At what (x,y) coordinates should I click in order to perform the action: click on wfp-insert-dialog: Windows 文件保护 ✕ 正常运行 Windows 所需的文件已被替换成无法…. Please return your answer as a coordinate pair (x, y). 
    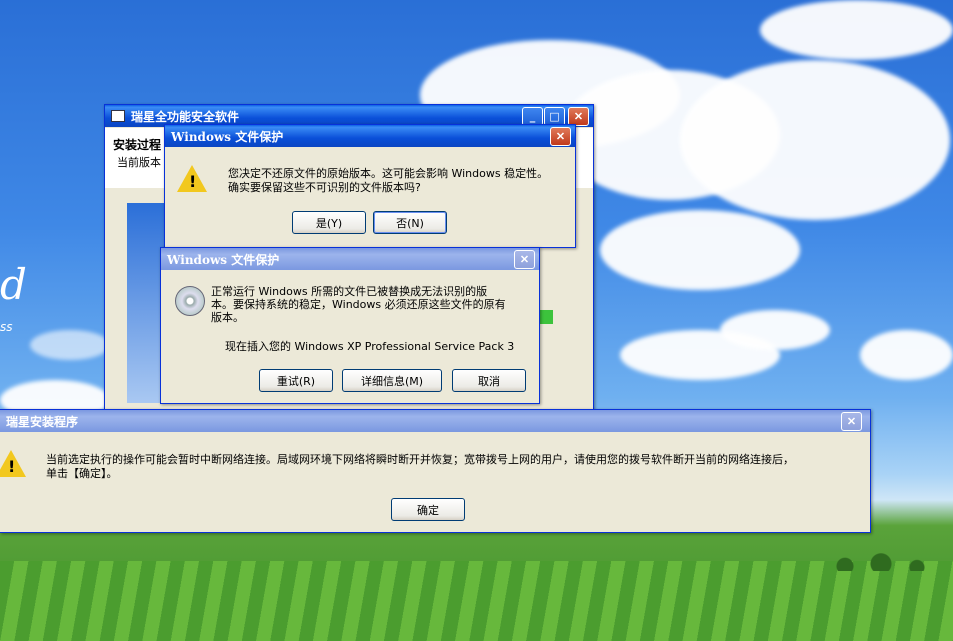
    Looking at the image, I should click on (350, 325).